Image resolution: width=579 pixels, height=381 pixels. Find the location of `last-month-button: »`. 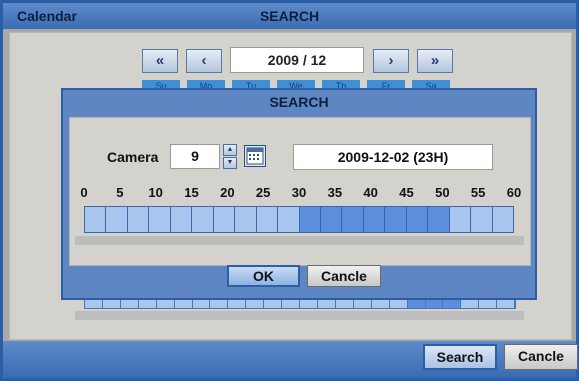

last-month-button: » is located at coordinates (435, 61).